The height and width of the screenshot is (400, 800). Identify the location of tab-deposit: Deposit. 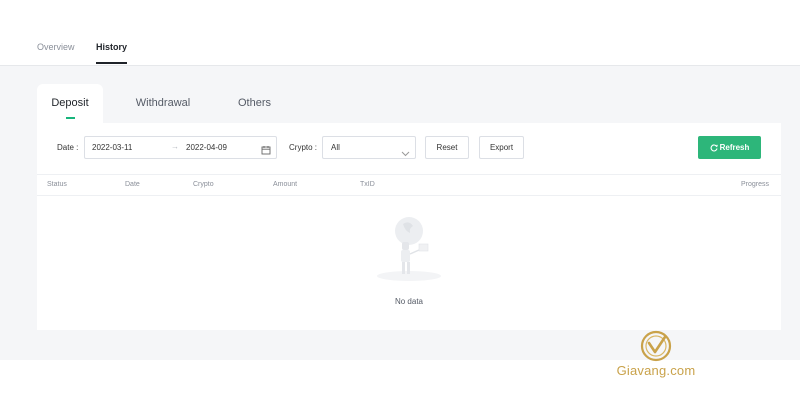
(70, 103).